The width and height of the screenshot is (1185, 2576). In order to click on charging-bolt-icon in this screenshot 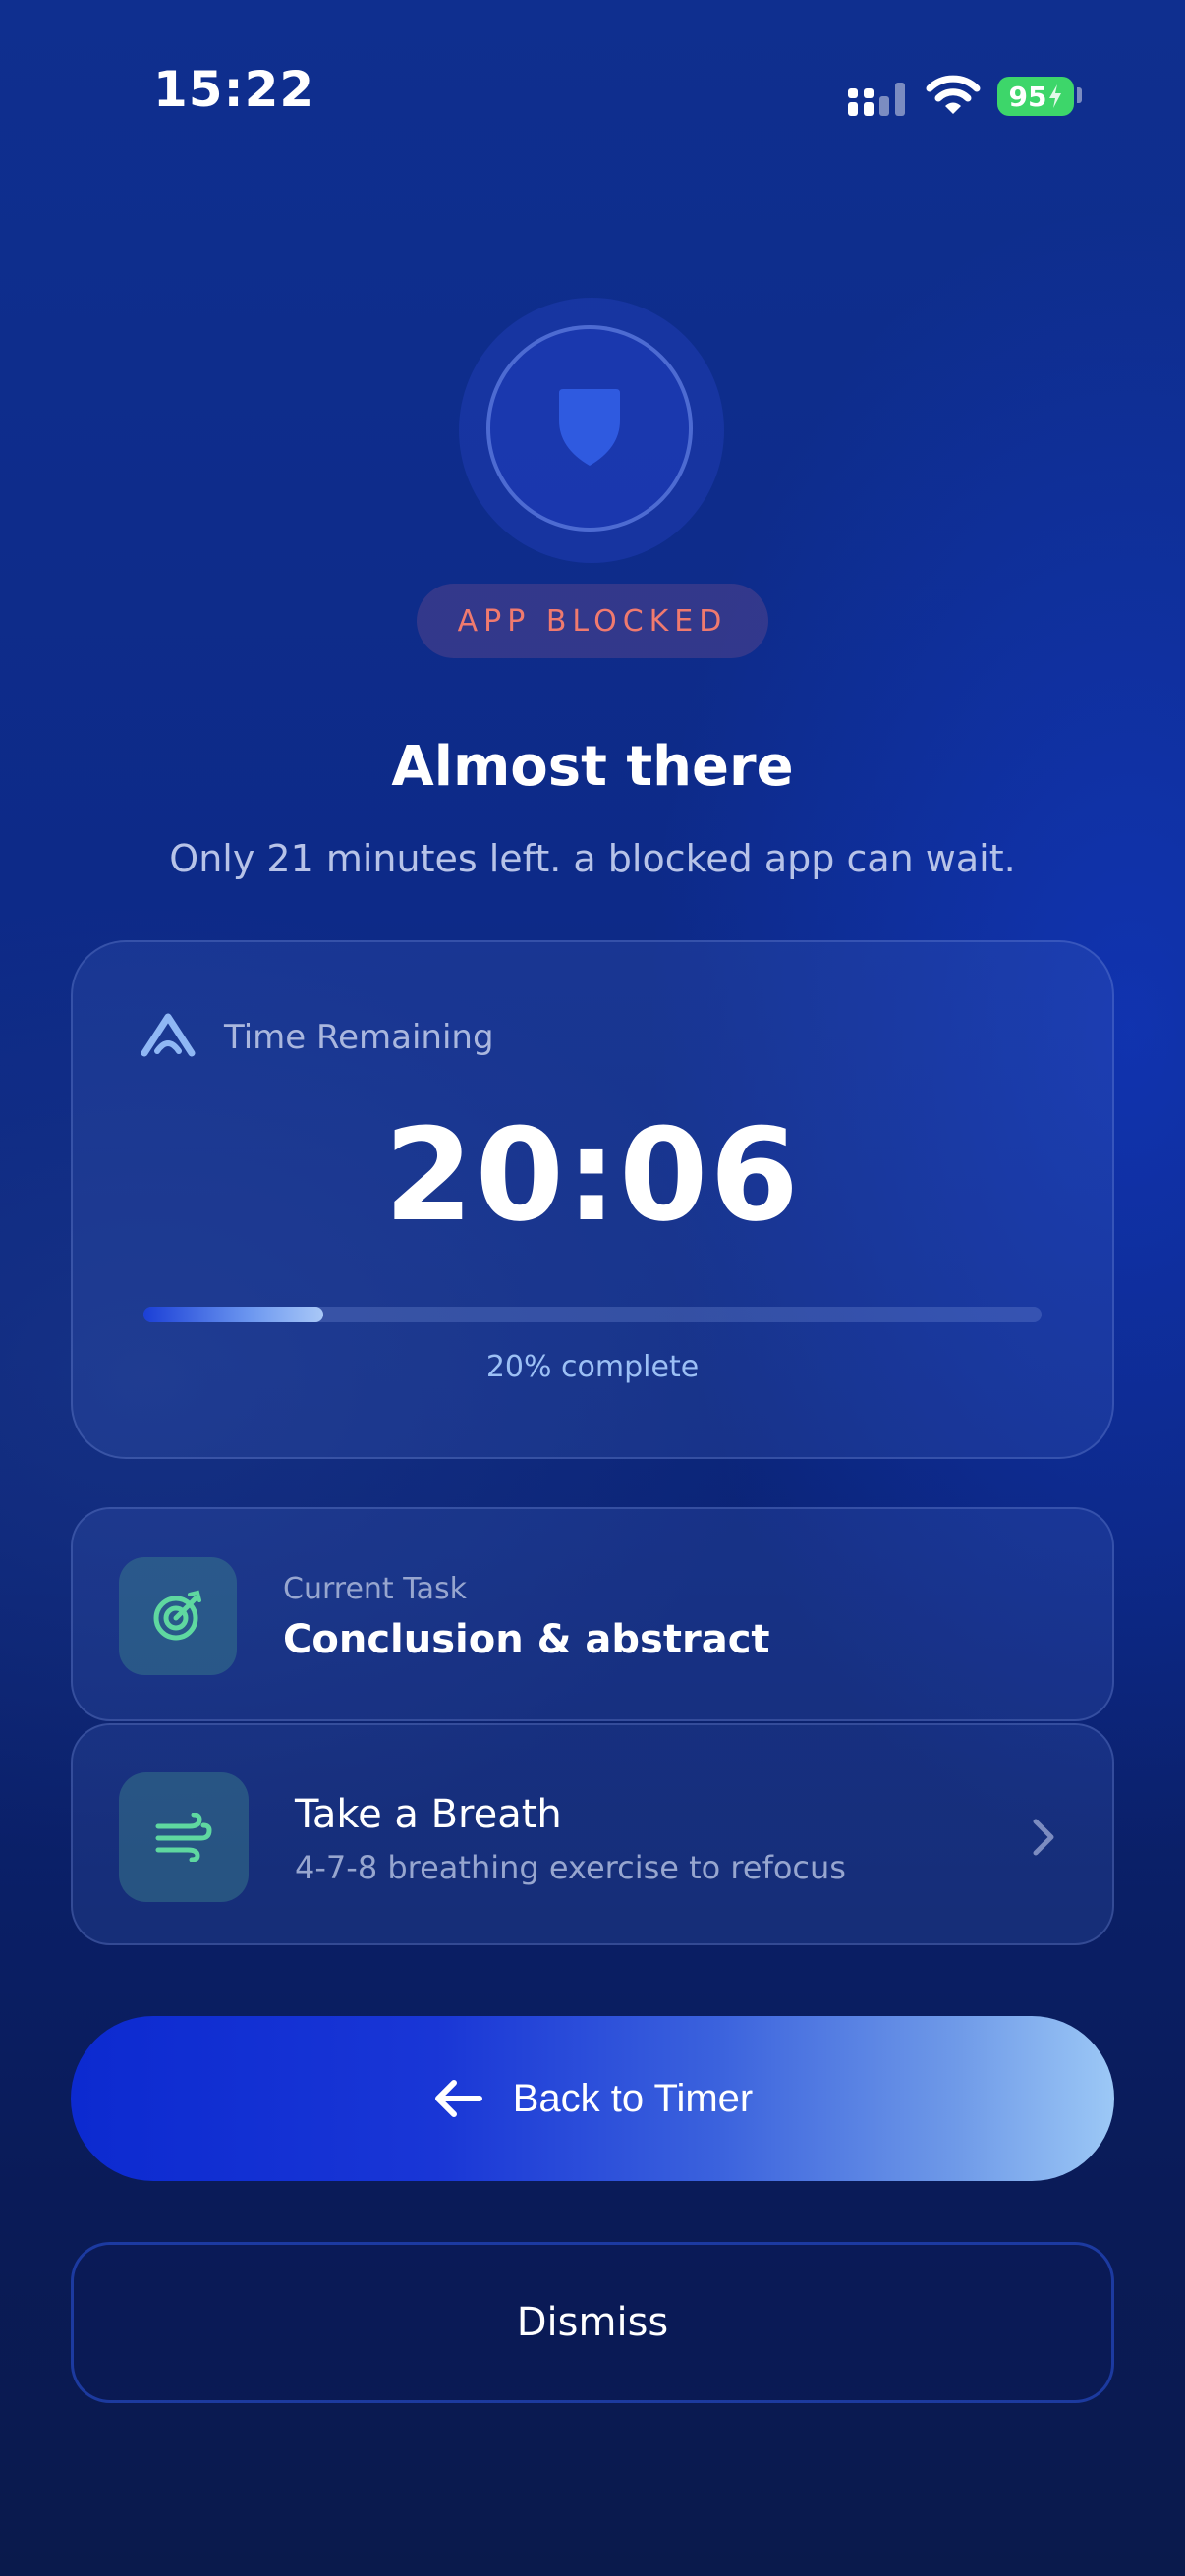, I will do `click(1056, 96)`.